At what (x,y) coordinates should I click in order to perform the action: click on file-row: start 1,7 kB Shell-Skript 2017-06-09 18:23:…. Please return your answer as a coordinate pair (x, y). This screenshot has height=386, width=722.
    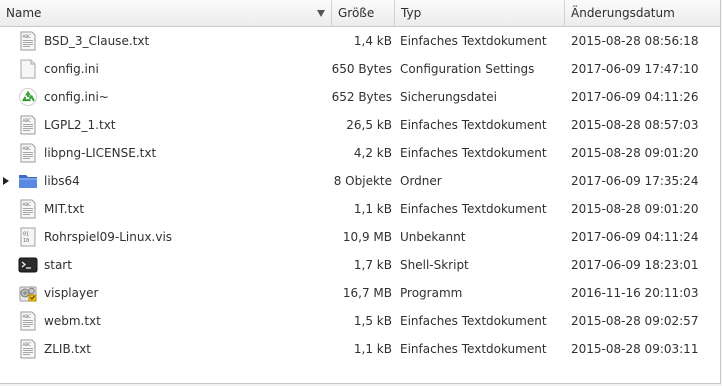
    Looking at the image, I should click on (360, 265).